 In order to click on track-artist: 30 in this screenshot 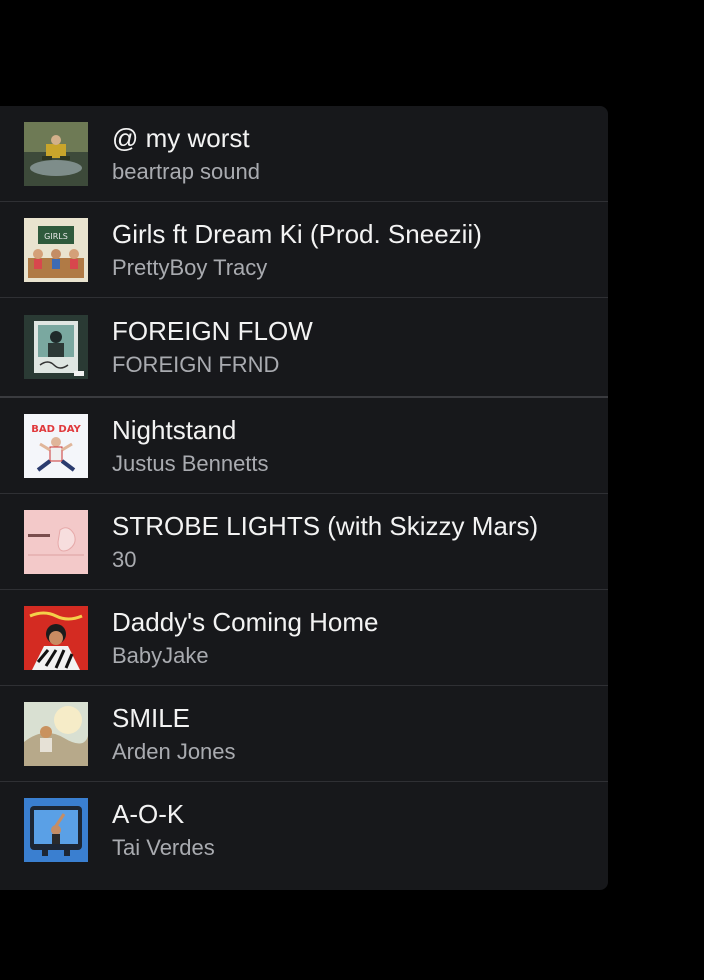, I will do `click(124, 559)`.